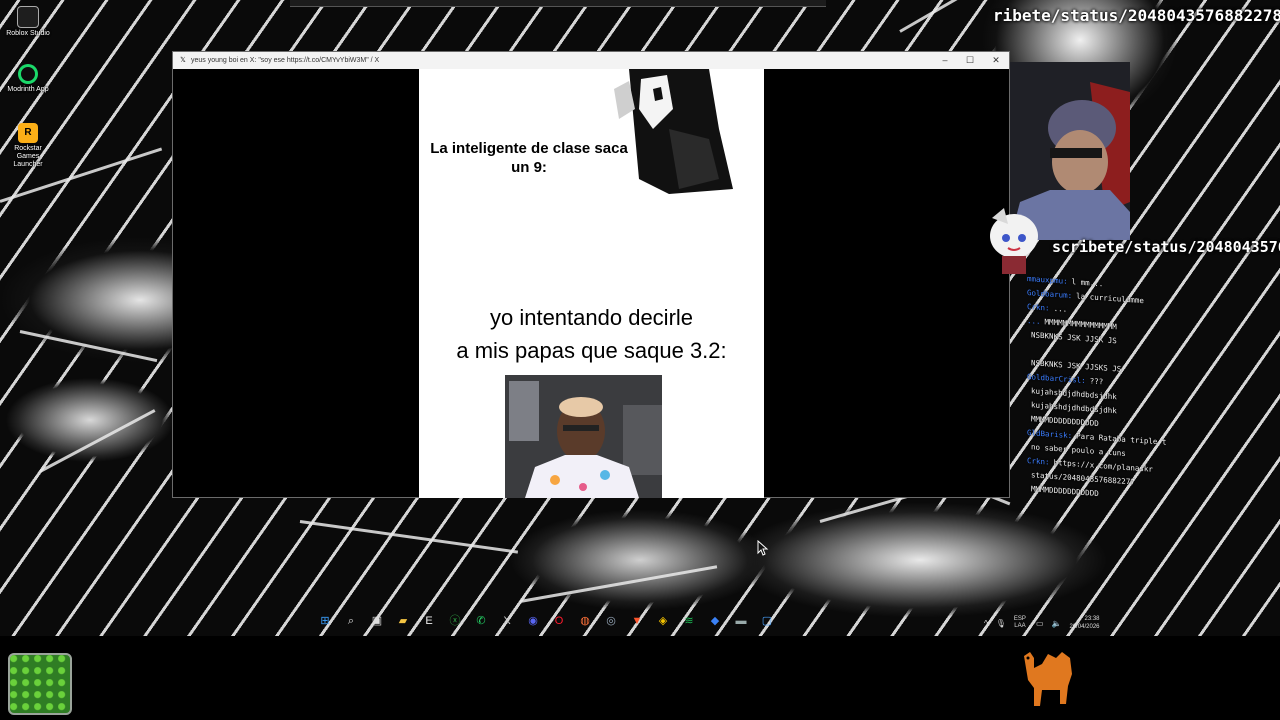  I want to click on mouse-cursor, so click(763, 548).